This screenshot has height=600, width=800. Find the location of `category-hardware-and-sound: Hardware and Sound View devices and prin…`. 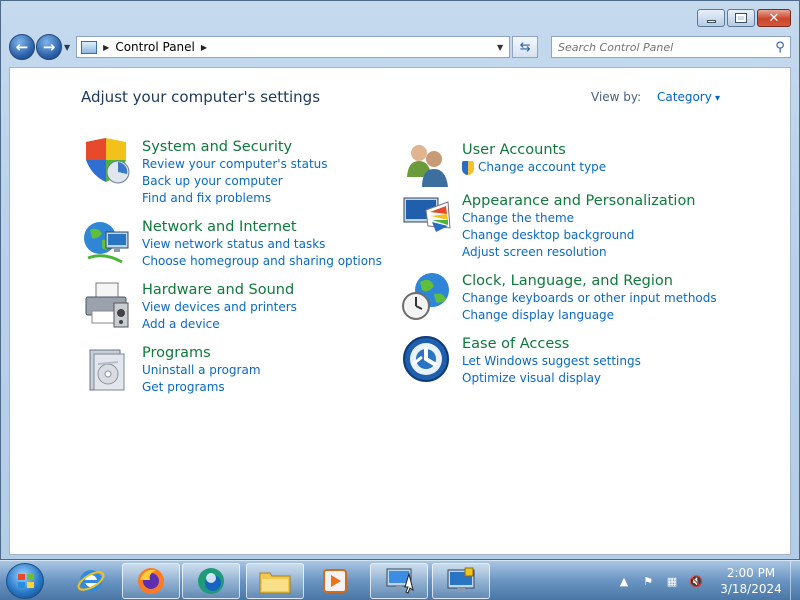

category-hardware-and-sound: Hardware and Sound View devices and prin… is located at coordinates (189, 307).